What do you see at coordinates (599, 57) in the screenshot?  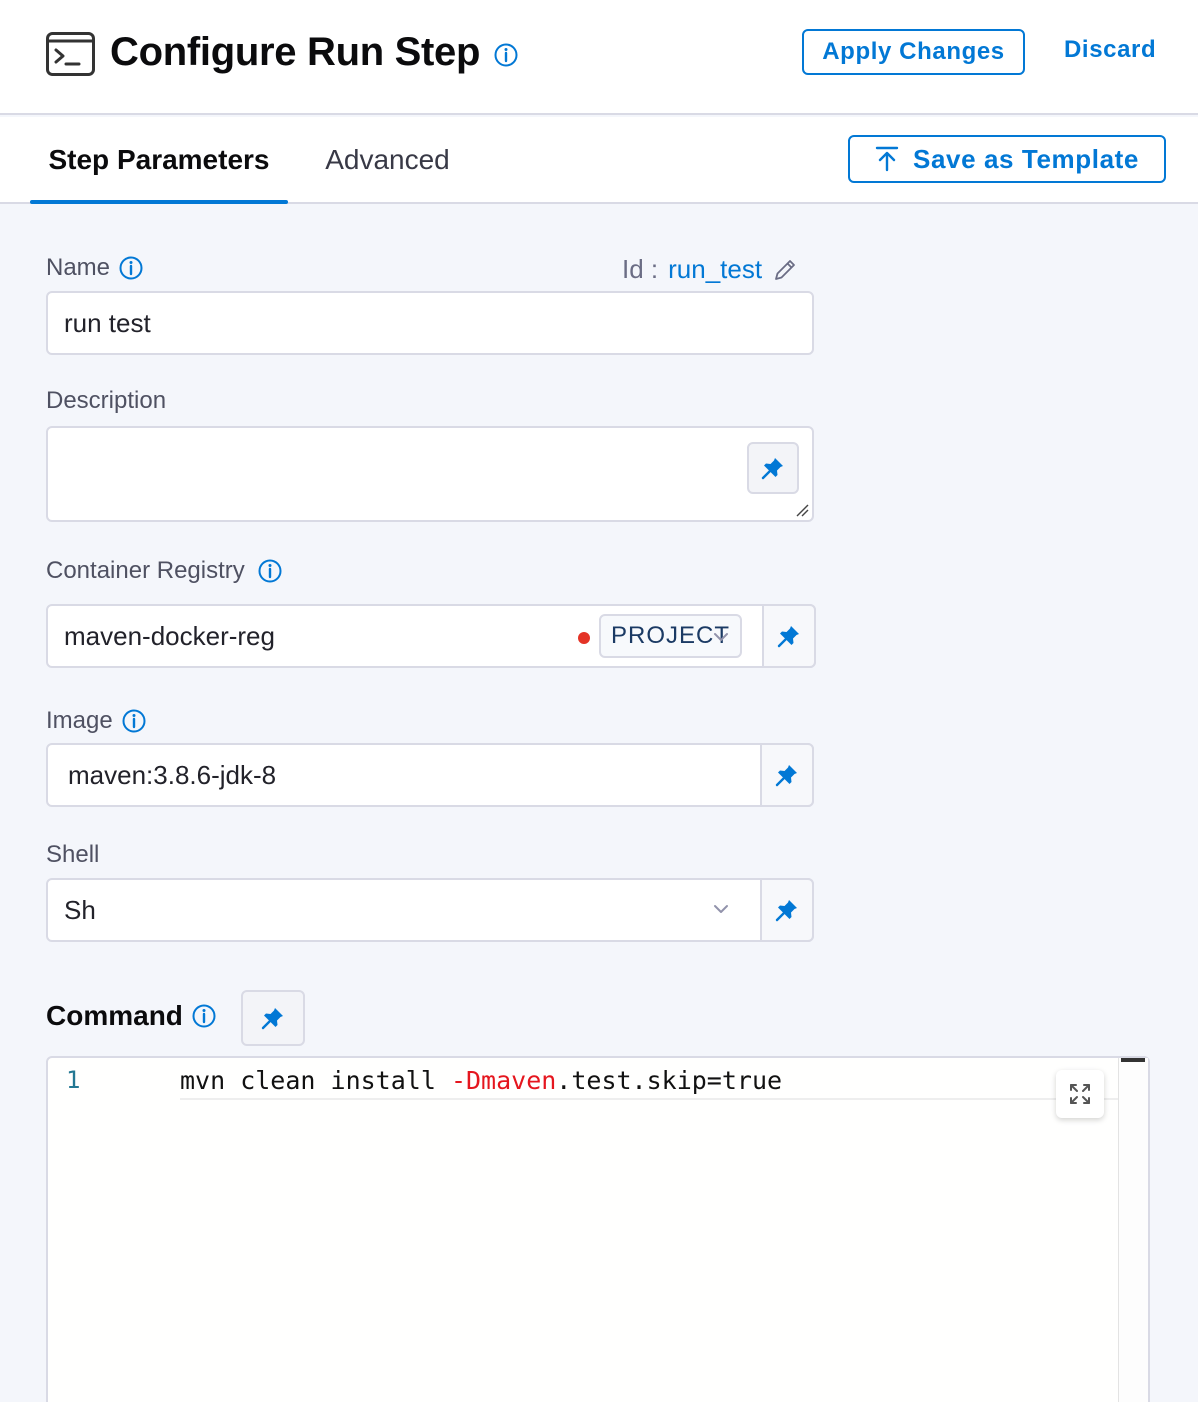 I see `header: Configure Run Step Apply Changes Discard` at bounding box center [599, 57].